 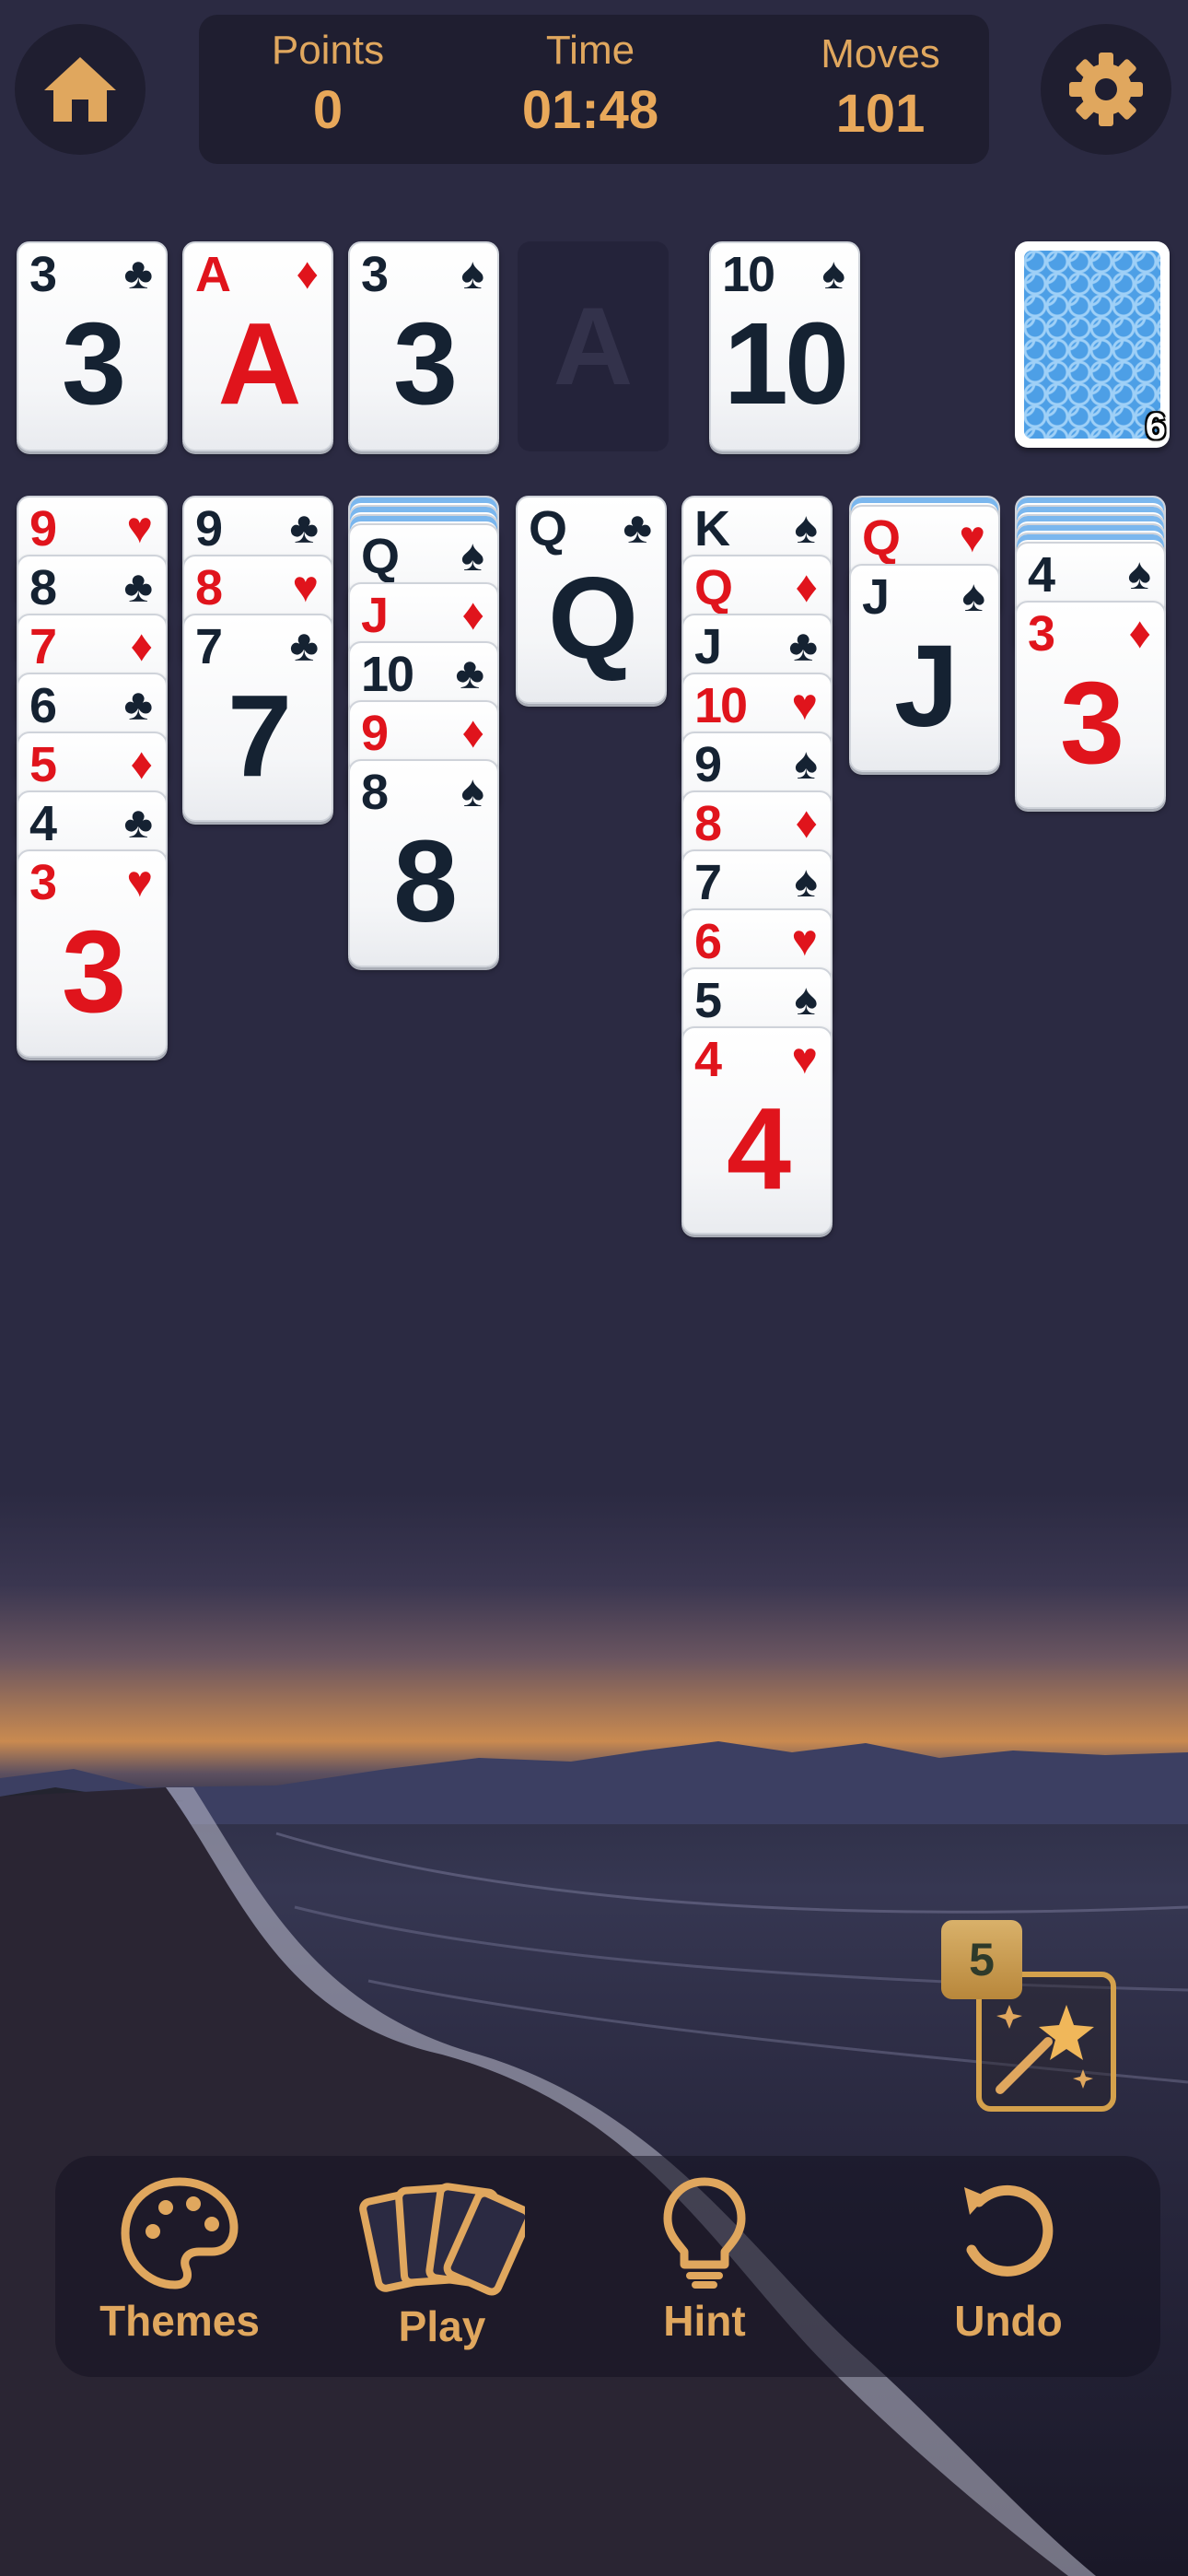 What do you see at coordinates (712, 528) in the screenshot?
I see `card-rank: K` at bounding box center [712, 528].